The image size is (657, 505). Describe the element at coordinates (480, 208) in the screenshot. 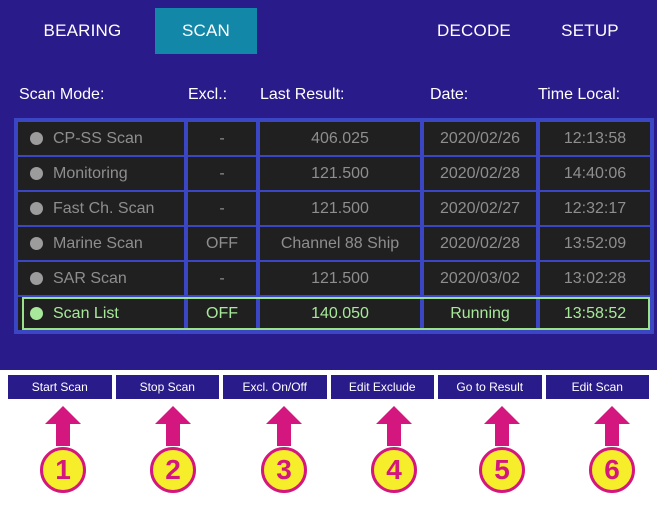

I see `cell-date: 2020/02/27` at that location.